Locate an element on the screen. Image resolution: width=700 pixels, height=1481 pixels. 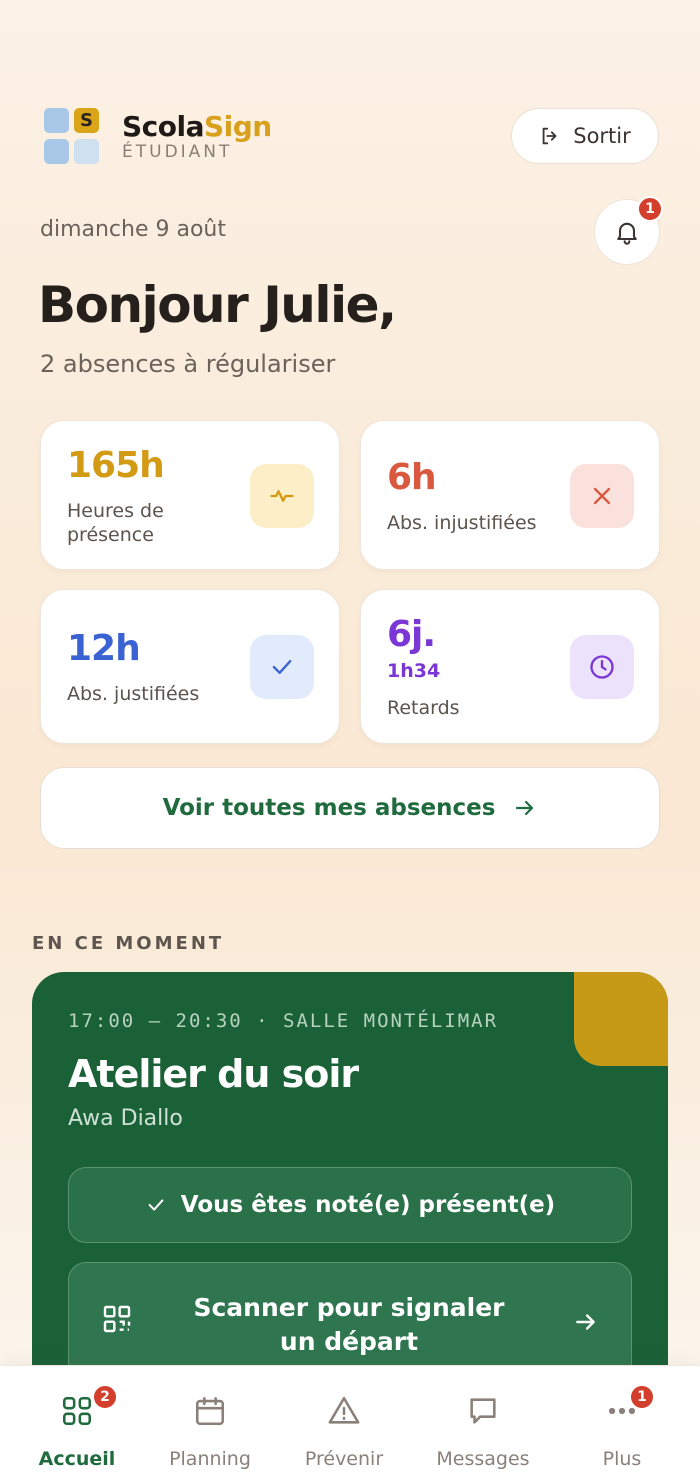
nav-label: Plus is located at coordinates (622, 1459).